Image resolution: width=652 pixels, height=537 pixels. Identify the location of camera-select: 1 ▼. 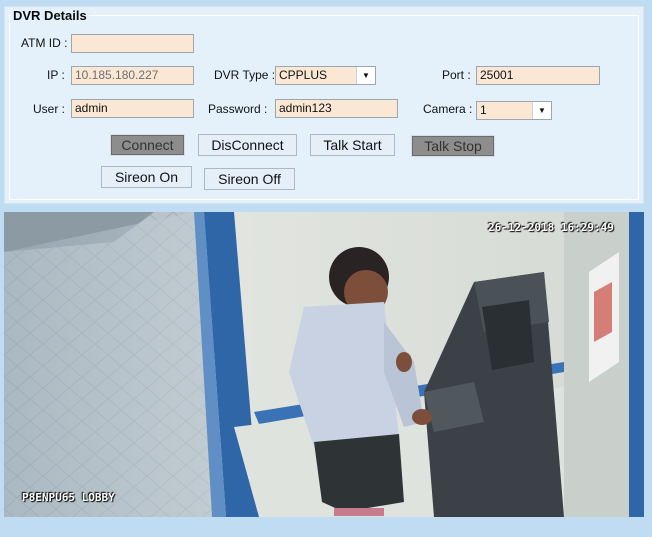
(514, 110).